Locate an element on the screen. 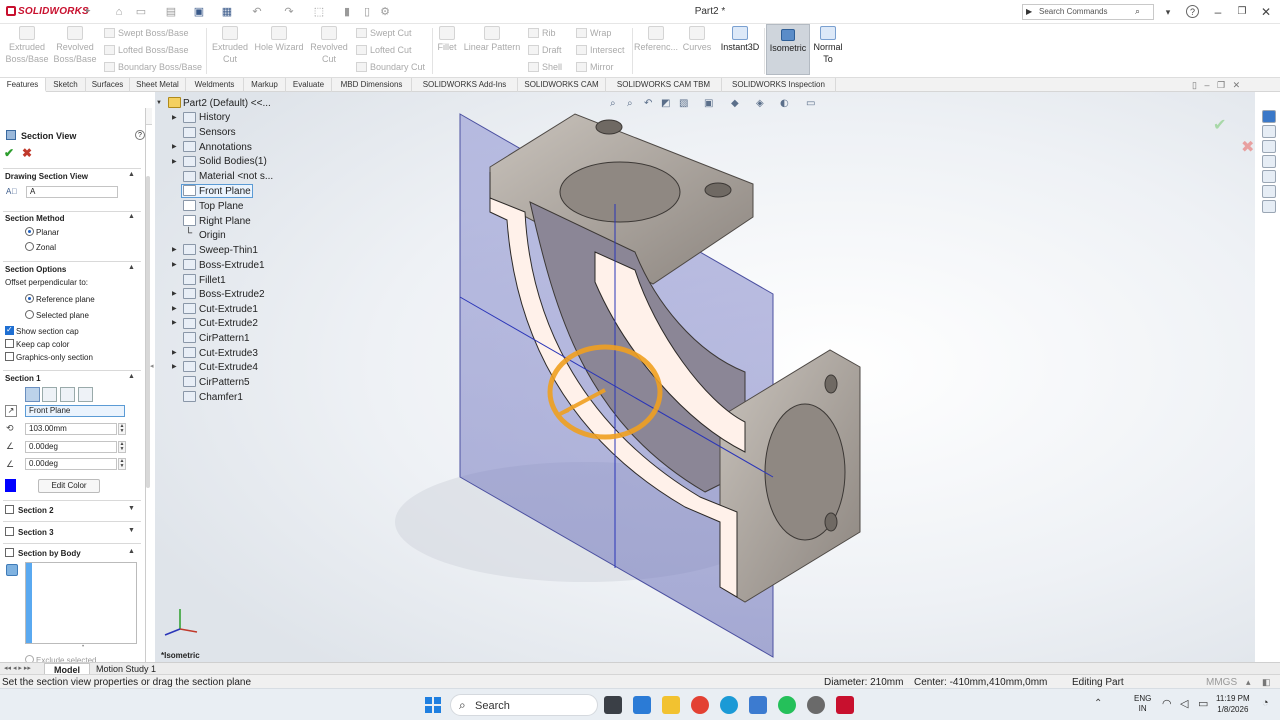 This screenshot has height=720, width=1280. tree-item-cut-extrude2: Cut-Extrude2 is located at coordinates (228, 323).